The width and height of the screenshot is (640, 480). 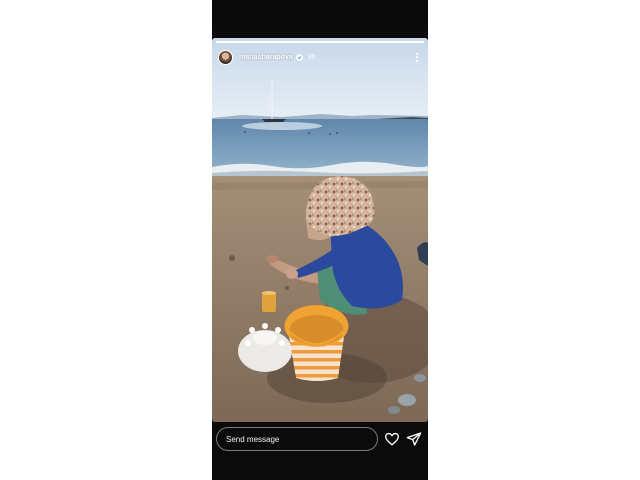 What do you see at coordinates (311, 57) in the screenshot?
I see `story-timestamp: 3h` at bounding box center [311, 57].